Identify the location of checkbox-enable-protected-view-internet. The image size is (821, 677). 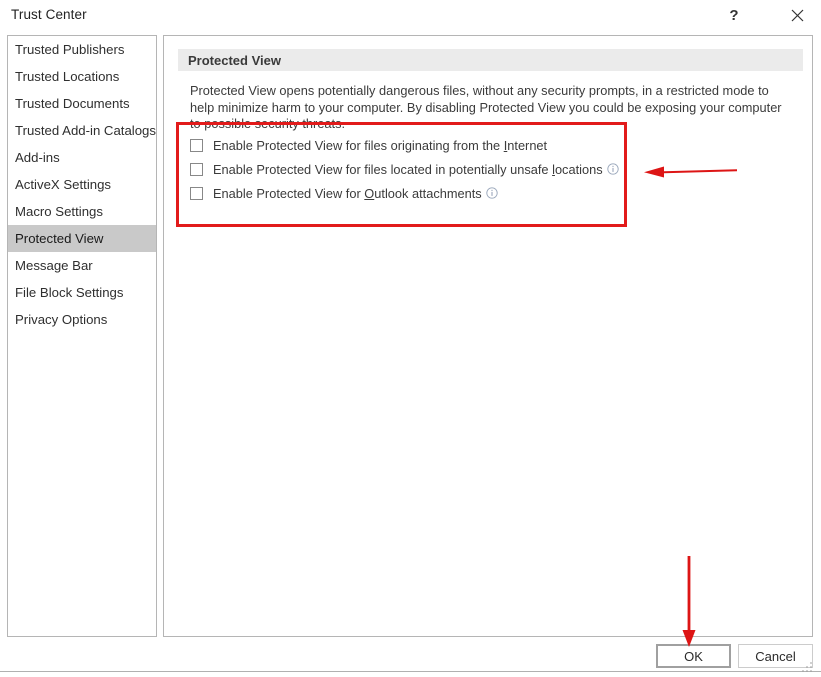
(196, 145).